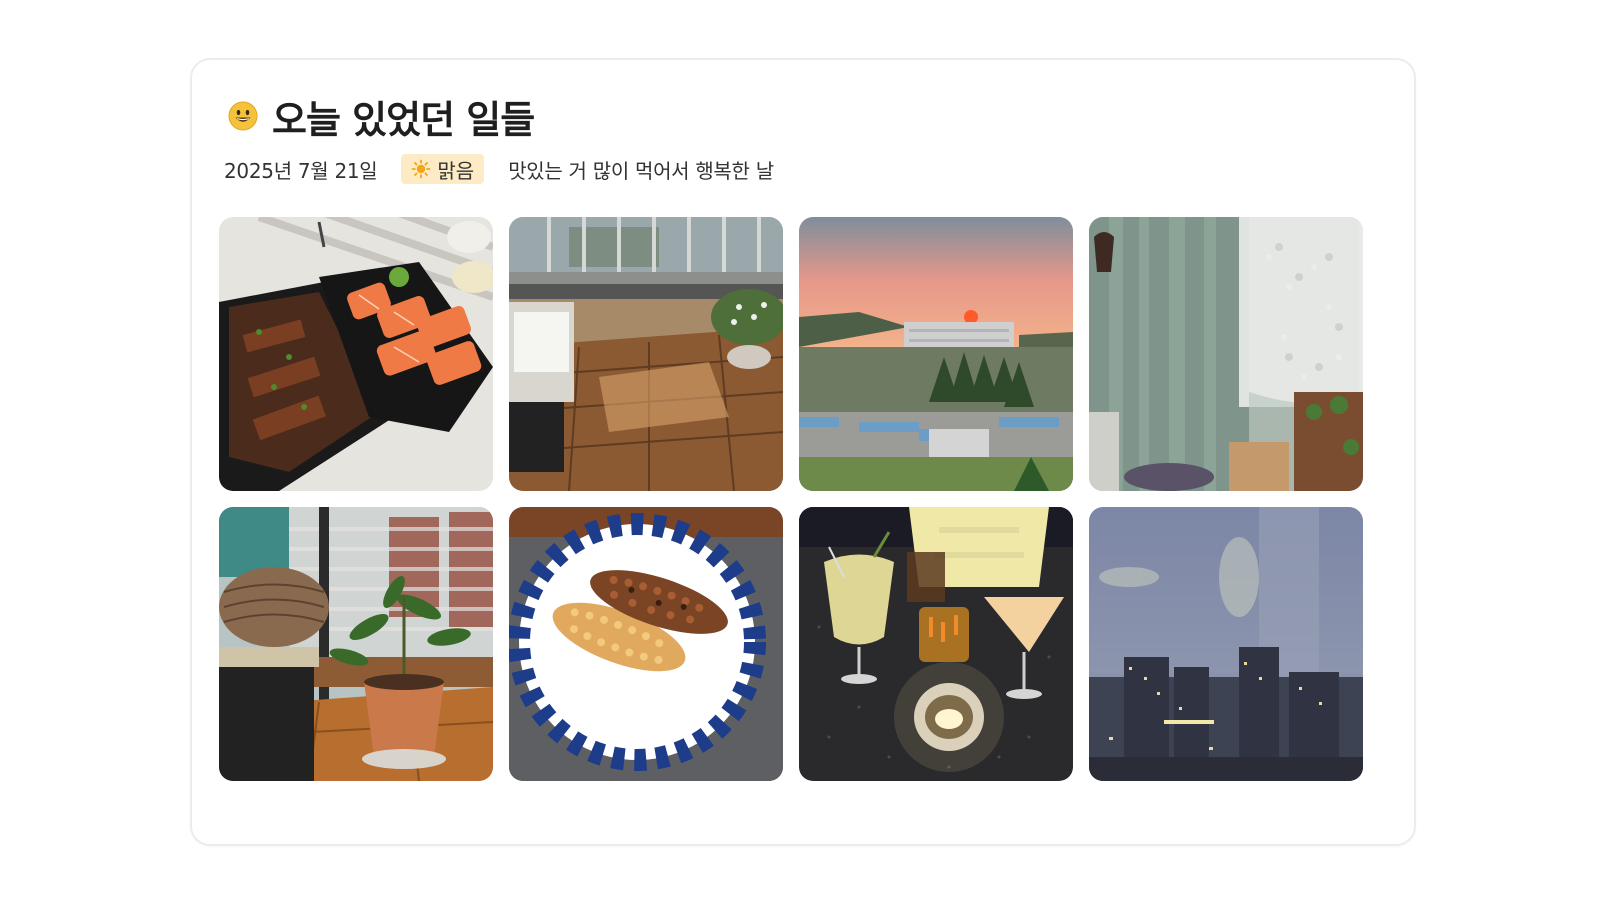 The image size is (1600, 900). Describe the element at coordinates (641, 170) in the screenshot. I see `diary-memo: 맛있는 거 많이 먹어서 행복한 날` at that location.